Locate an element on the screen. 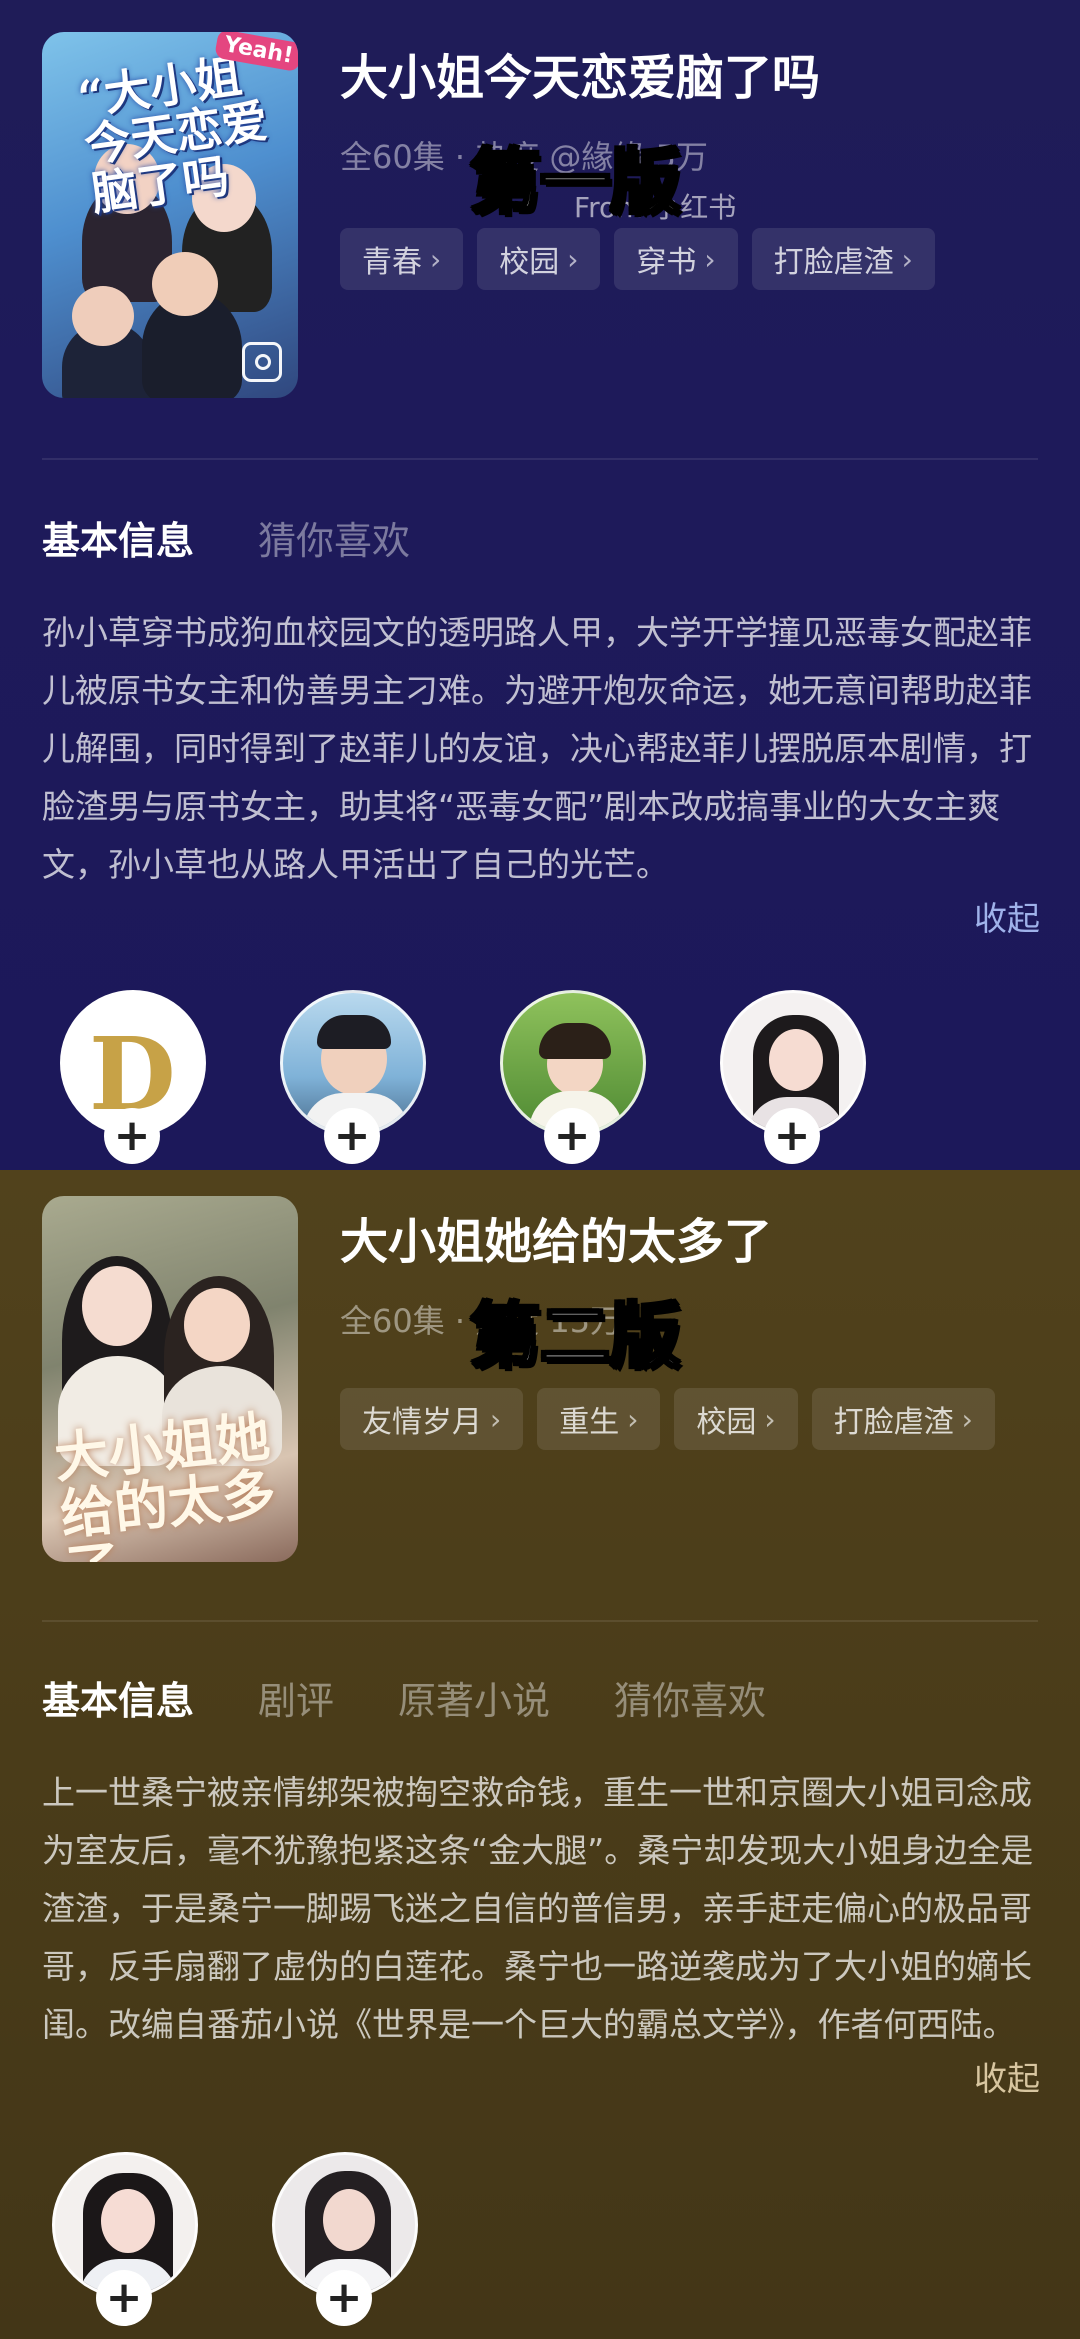 This screenshot has width=1080, height=2339. tab-original-novel: 原著小说 is located at coordinates (474, 1697).